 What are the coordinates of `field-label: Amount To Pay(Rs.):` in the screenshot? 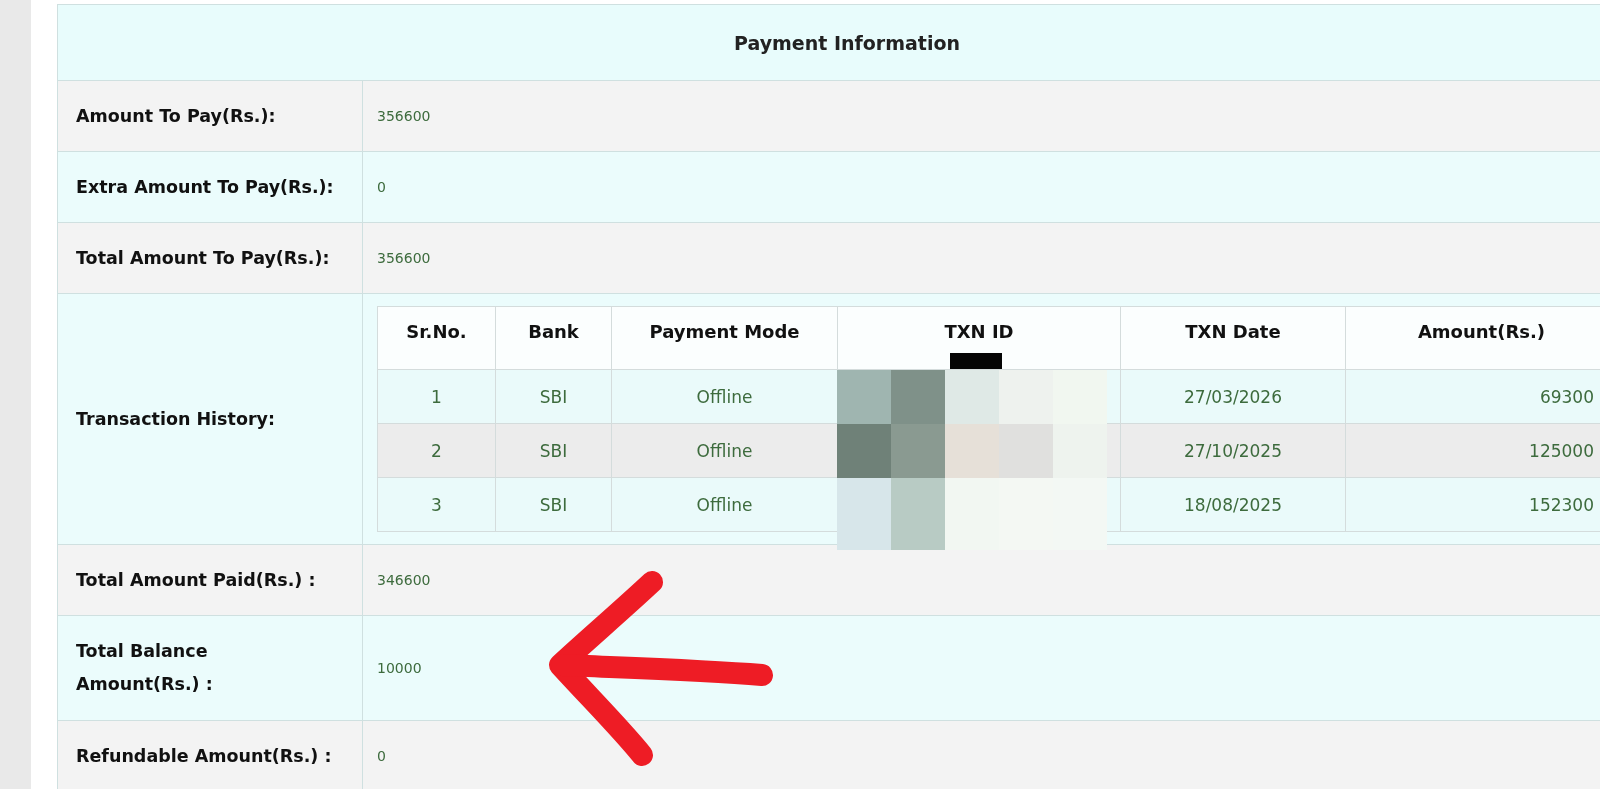 It's located at (176, 115).